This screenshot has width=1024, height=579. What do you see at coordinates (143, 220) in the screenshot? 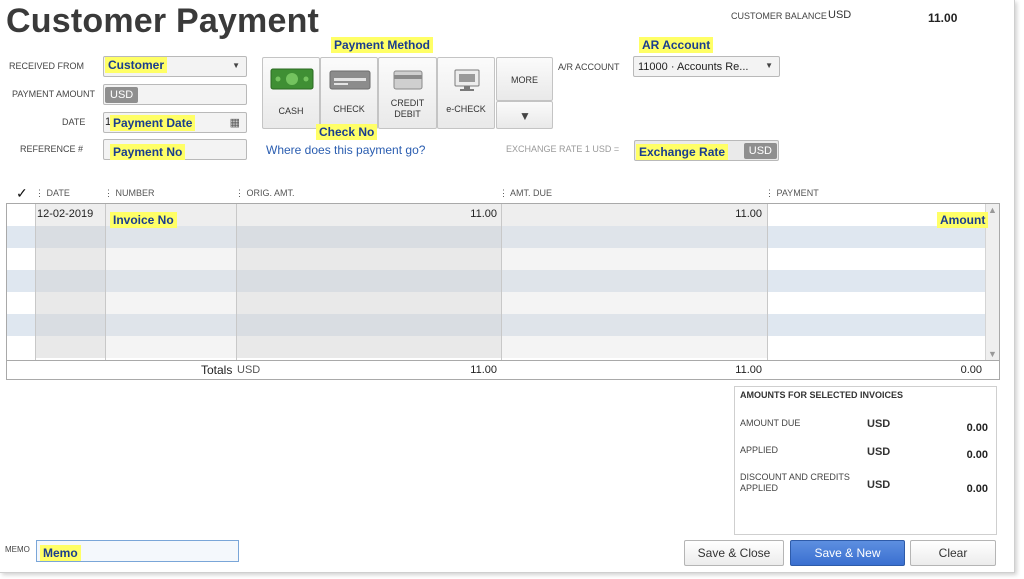
I see `annotation-invoice-no: Invoice No` at bounding box center [143, 220].